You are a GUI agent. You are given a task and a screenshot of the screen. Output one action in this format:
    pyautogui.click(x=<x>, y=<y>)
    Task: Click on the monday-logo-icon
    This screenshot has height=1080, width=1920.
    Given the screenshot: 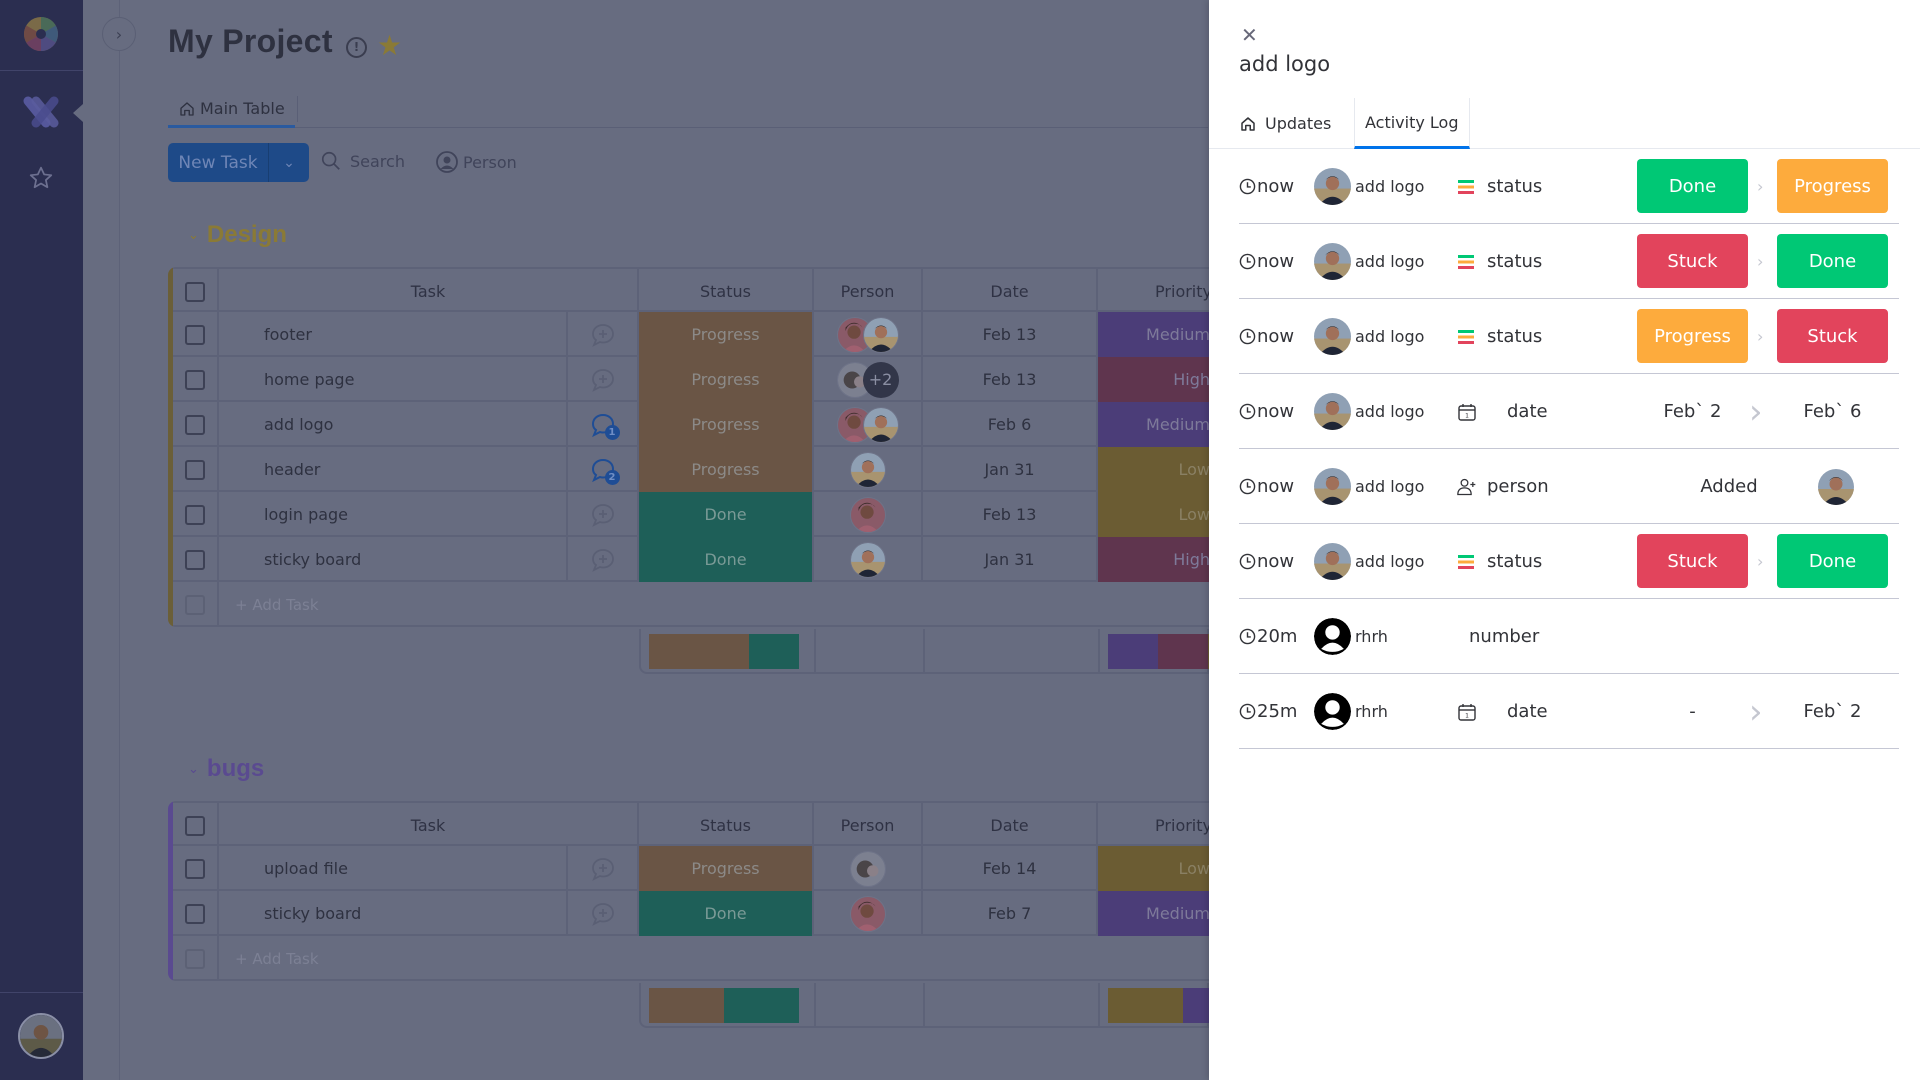 What is the action you would take?
    pyautogui.click(x=41, y=34)
    